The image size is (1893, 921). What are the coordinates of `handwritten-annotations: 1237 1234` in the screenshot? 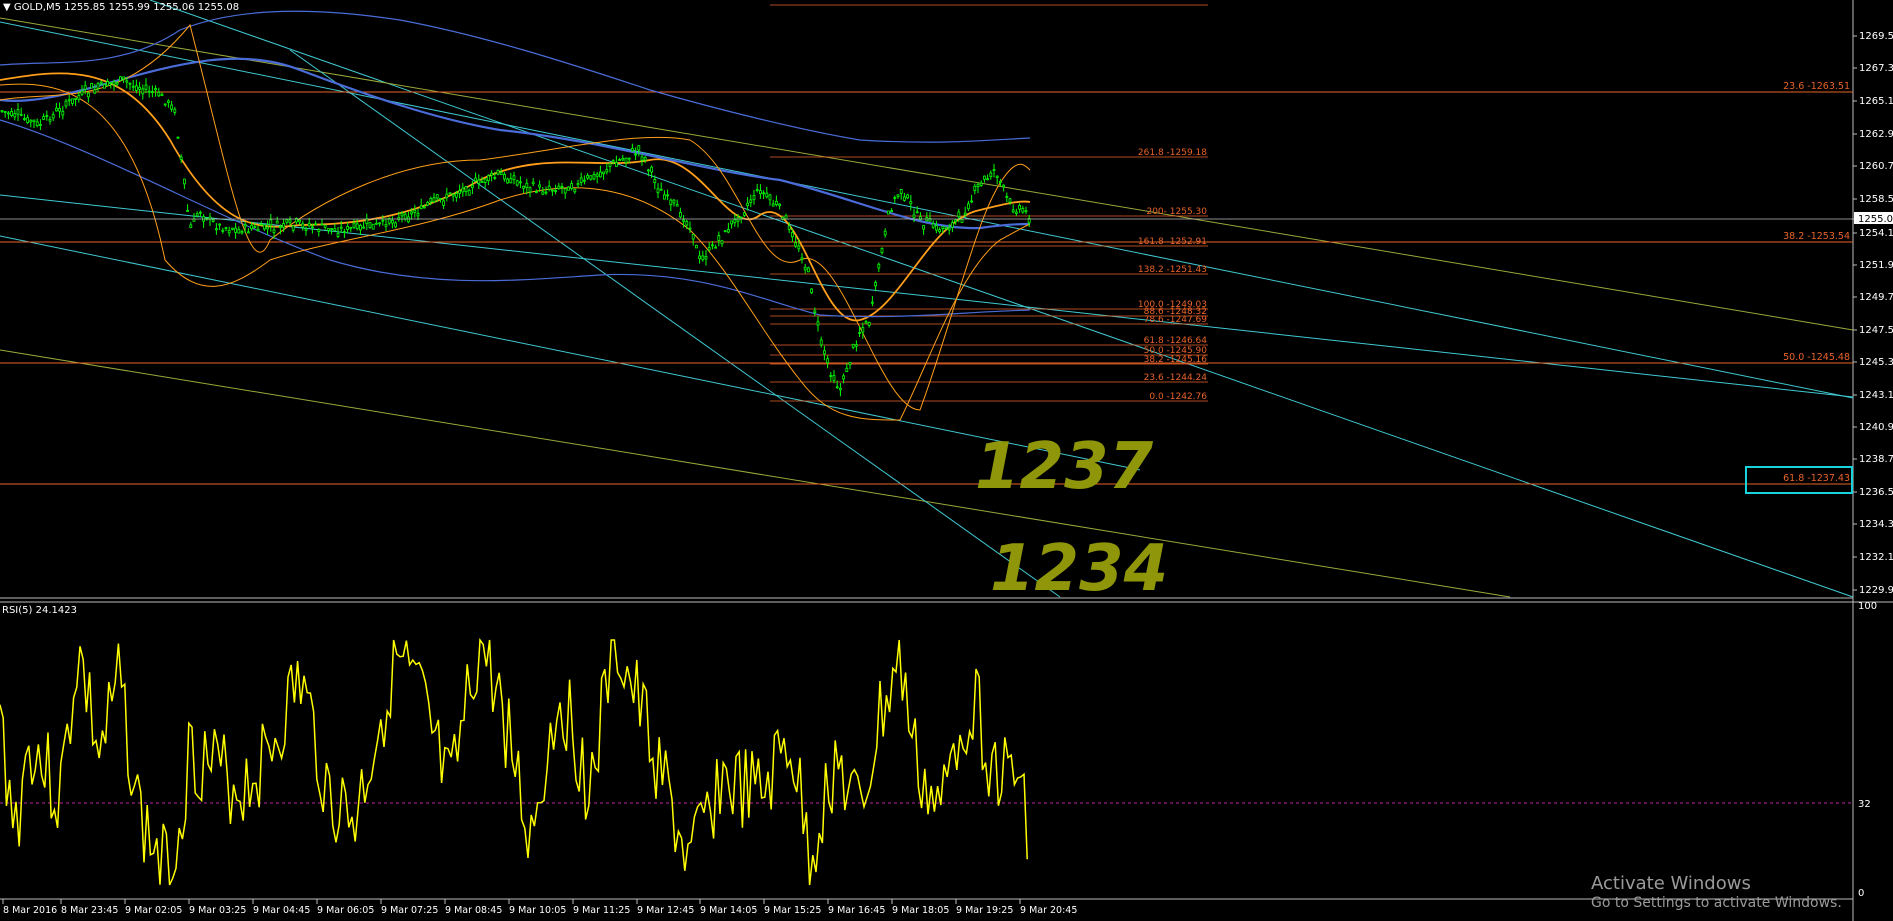 It's located at (1071, 518).